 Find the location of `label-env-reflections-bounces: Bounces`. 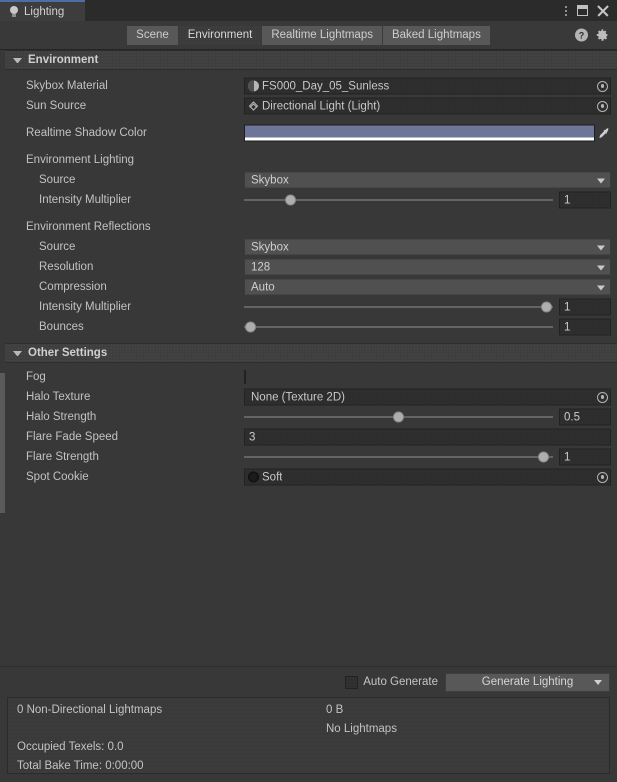

label-env-reflections-bounces: Bounces is located at coordinates (61, 327).